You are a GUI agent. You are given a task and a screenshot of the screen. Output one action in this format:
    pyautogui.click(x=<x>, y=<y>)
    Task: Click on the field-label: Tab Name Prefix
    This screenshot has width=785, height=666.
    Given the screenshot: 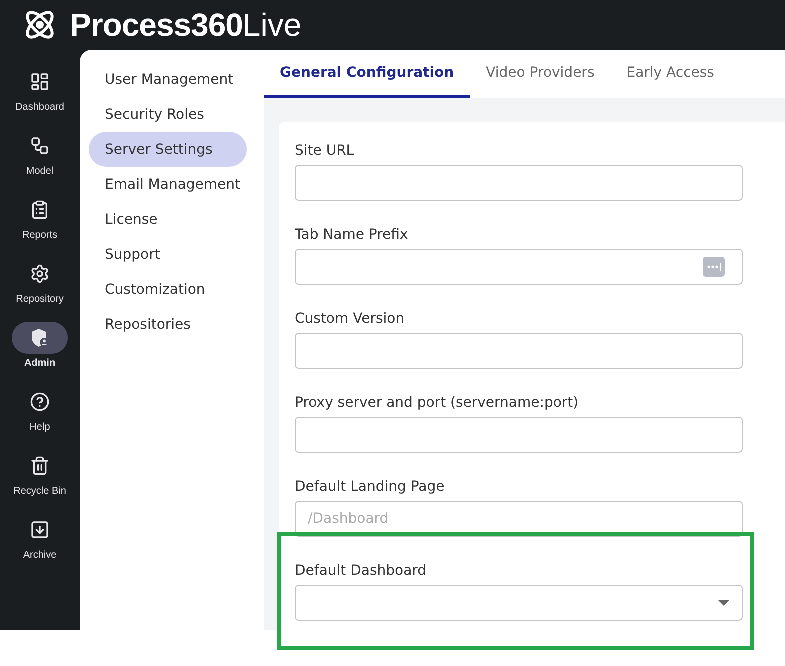 What is the action you would take?
    pyautogui.click(x=352, y=235)
    